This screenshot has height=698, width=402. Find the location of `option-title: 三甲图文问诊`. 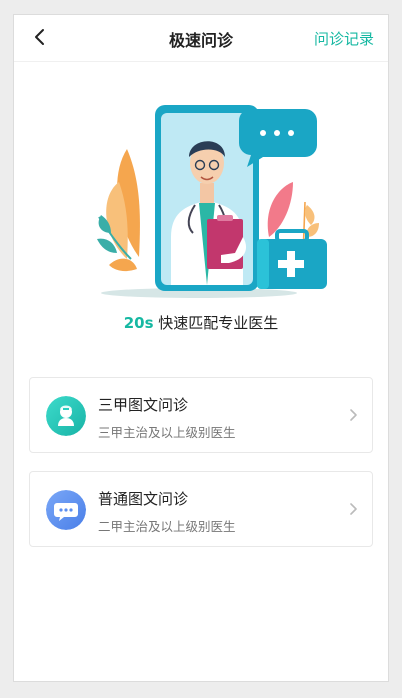

option-title: 三甲图文问诊 is located at coordinates (143, 405).